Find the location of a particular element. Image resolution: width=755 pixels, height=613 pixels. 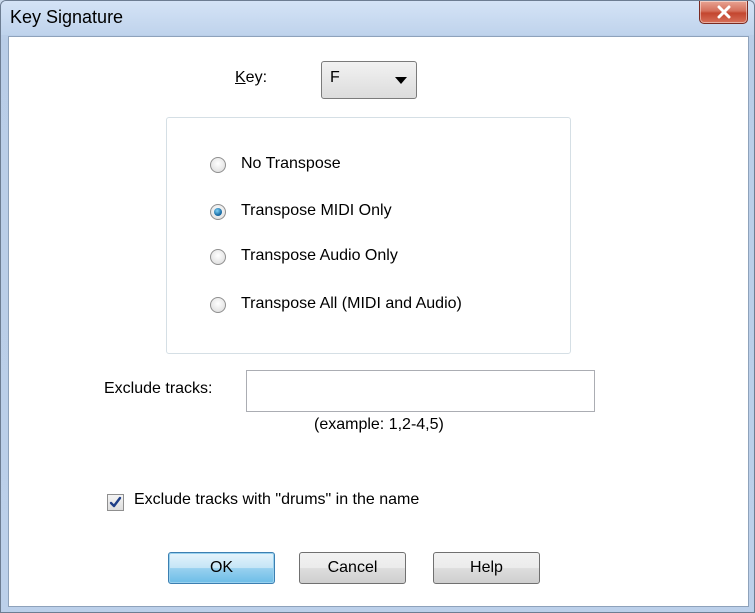

exclude-drums-checkbox is located at coordinates (115, 502).